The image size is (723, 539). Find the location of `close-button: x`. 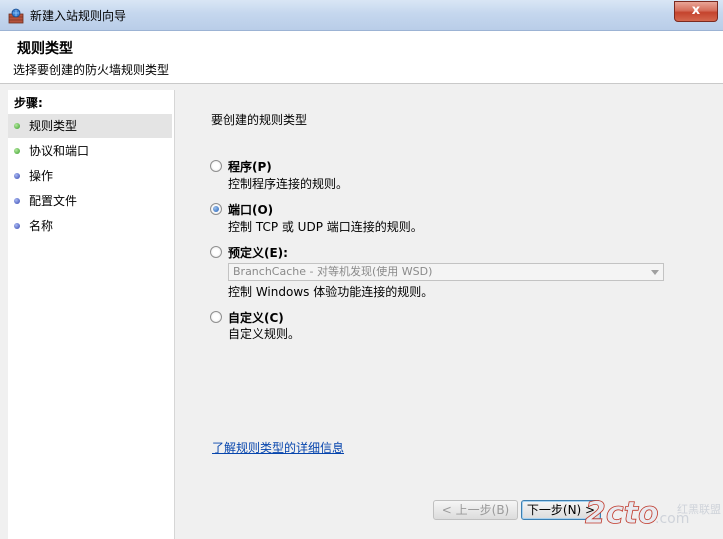

close-button: x is located at coordinates (696, 11).